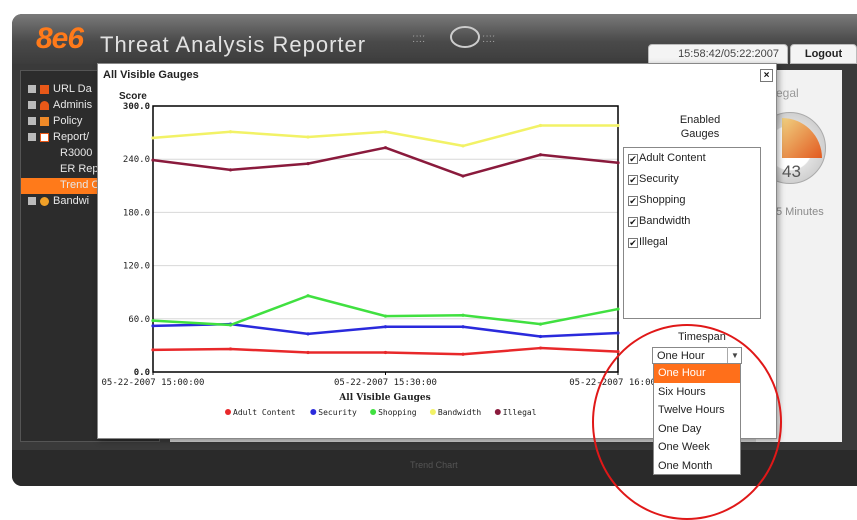 This screenshot has width=857, height=520. What do you see at coordinates (653, 179) in the screenshot?
I see `gauge-checkbox-security: ✔ Security` at bounding box center [653, 179].